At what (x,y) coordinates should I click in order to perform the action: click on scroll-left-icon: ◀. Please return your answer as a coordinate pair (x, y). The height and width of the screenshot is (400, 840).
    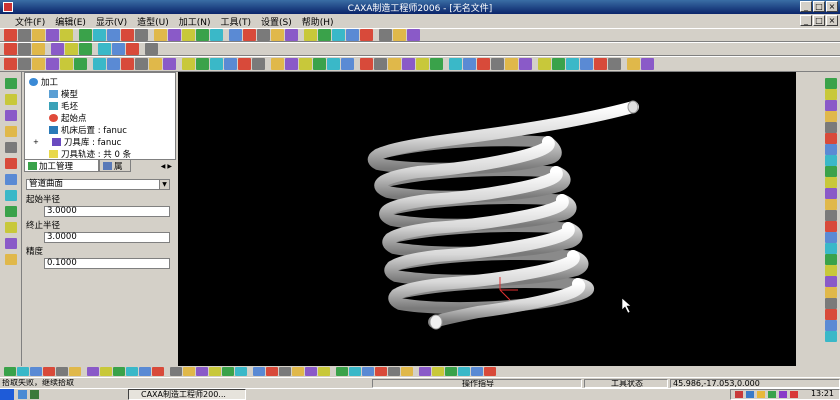
    Looking at the image, I should click on (163, 166).